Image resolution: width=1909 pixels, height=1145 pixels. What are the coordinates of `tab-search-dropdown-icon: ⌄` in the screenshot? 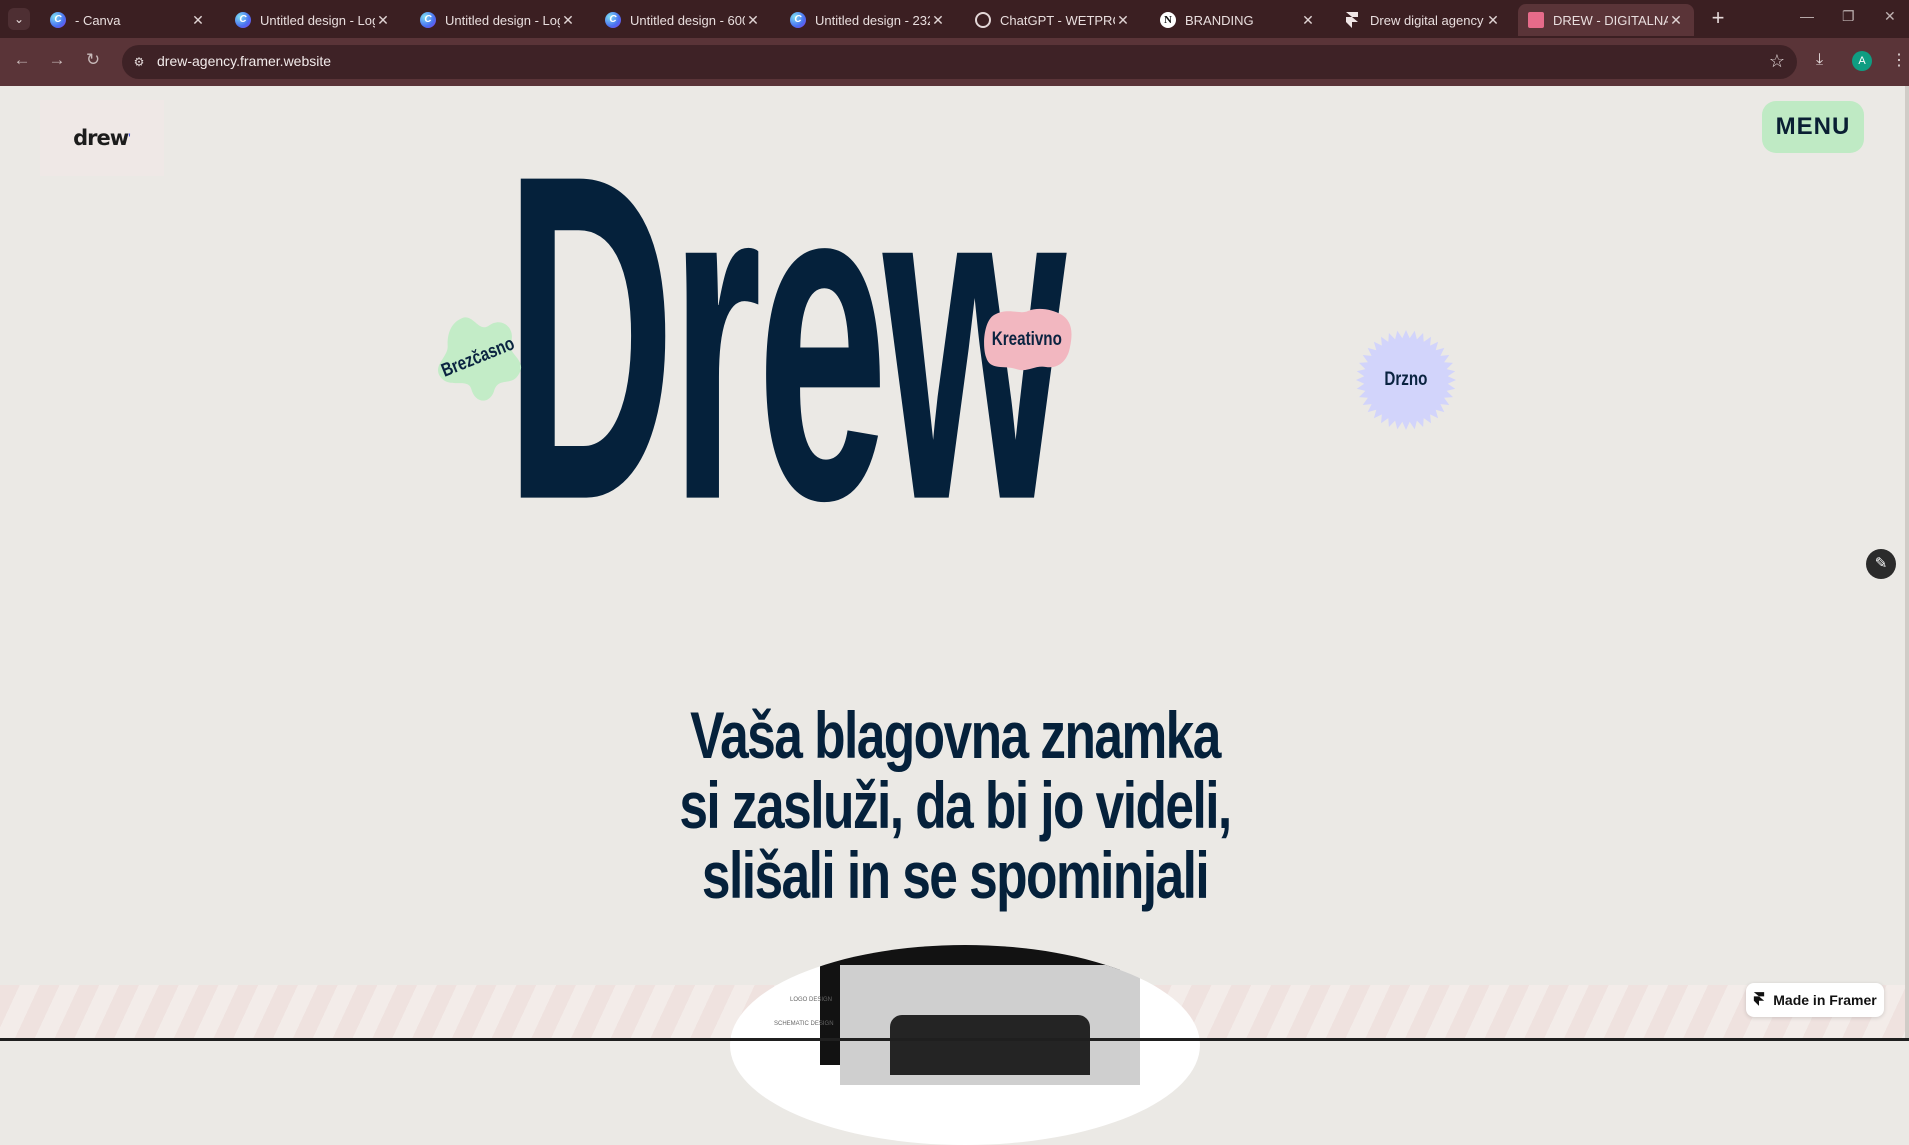 It's located at (19, 19).